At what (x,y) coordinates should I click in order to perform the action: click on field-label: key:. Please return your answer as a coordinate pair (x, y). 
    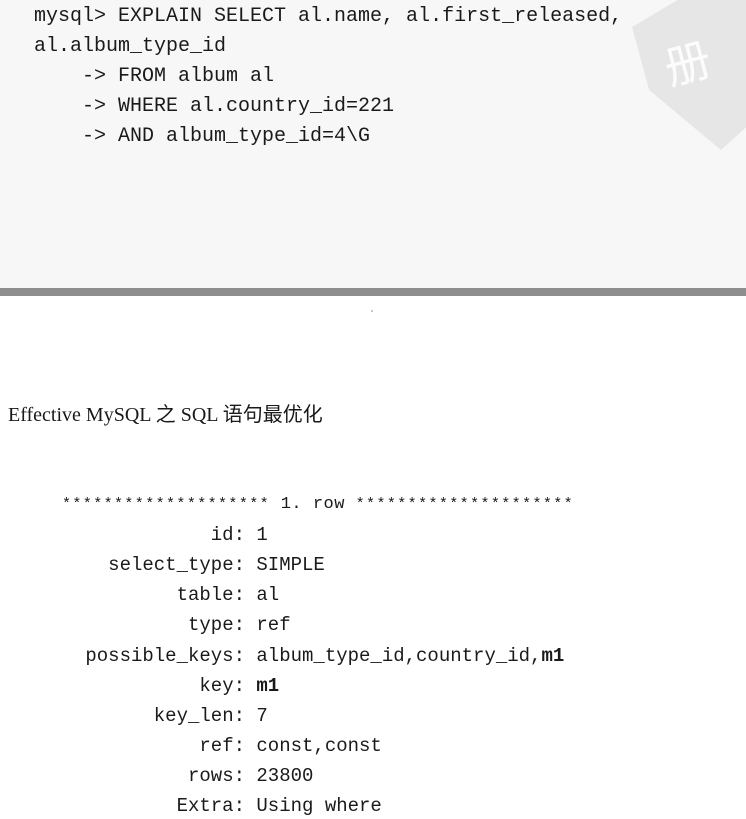
    Looking at the image, I should click on (222, 686).